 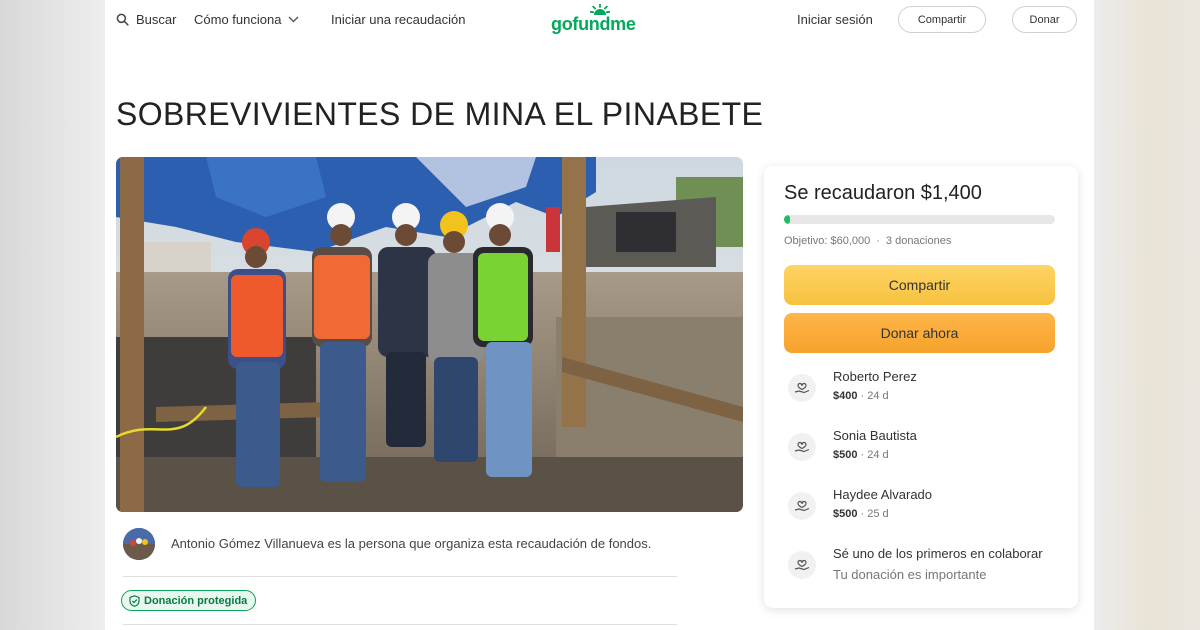 I want to click on organizer-avatar, so click(x=139, y=544).